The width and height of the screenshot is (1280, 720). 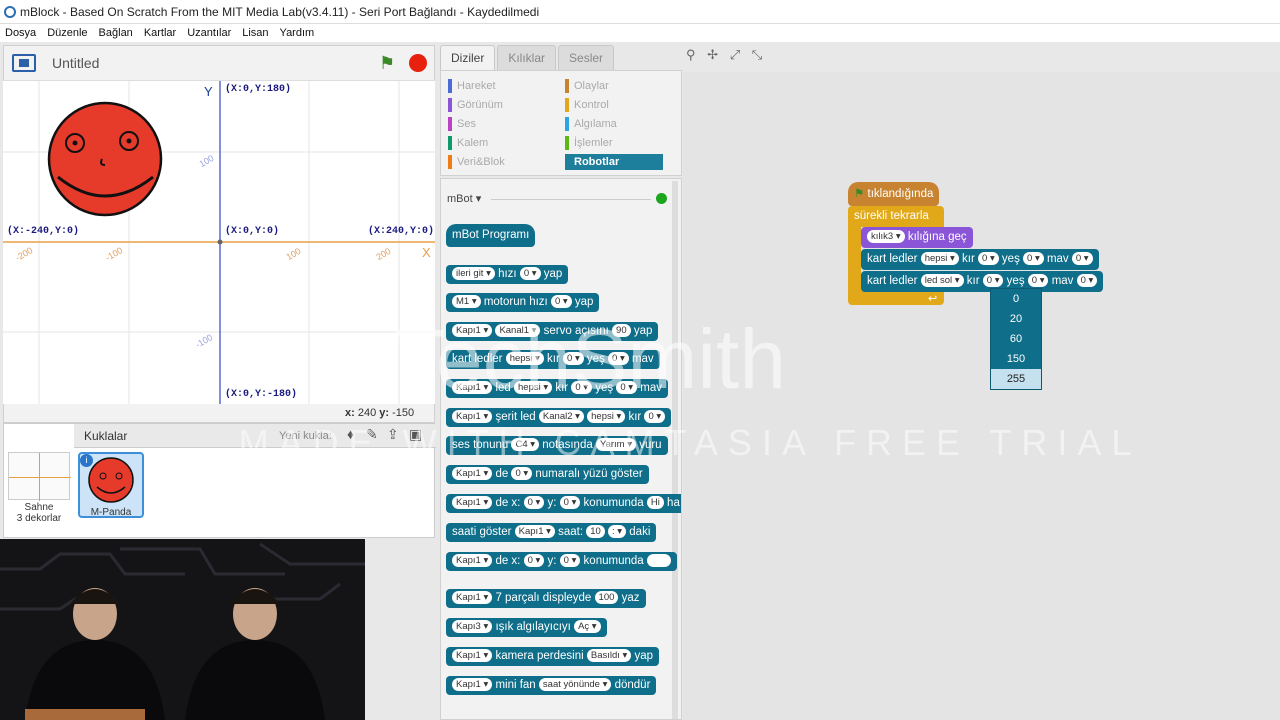 I want to click on dropdown-option: 255, so click(x=1016, y=379).